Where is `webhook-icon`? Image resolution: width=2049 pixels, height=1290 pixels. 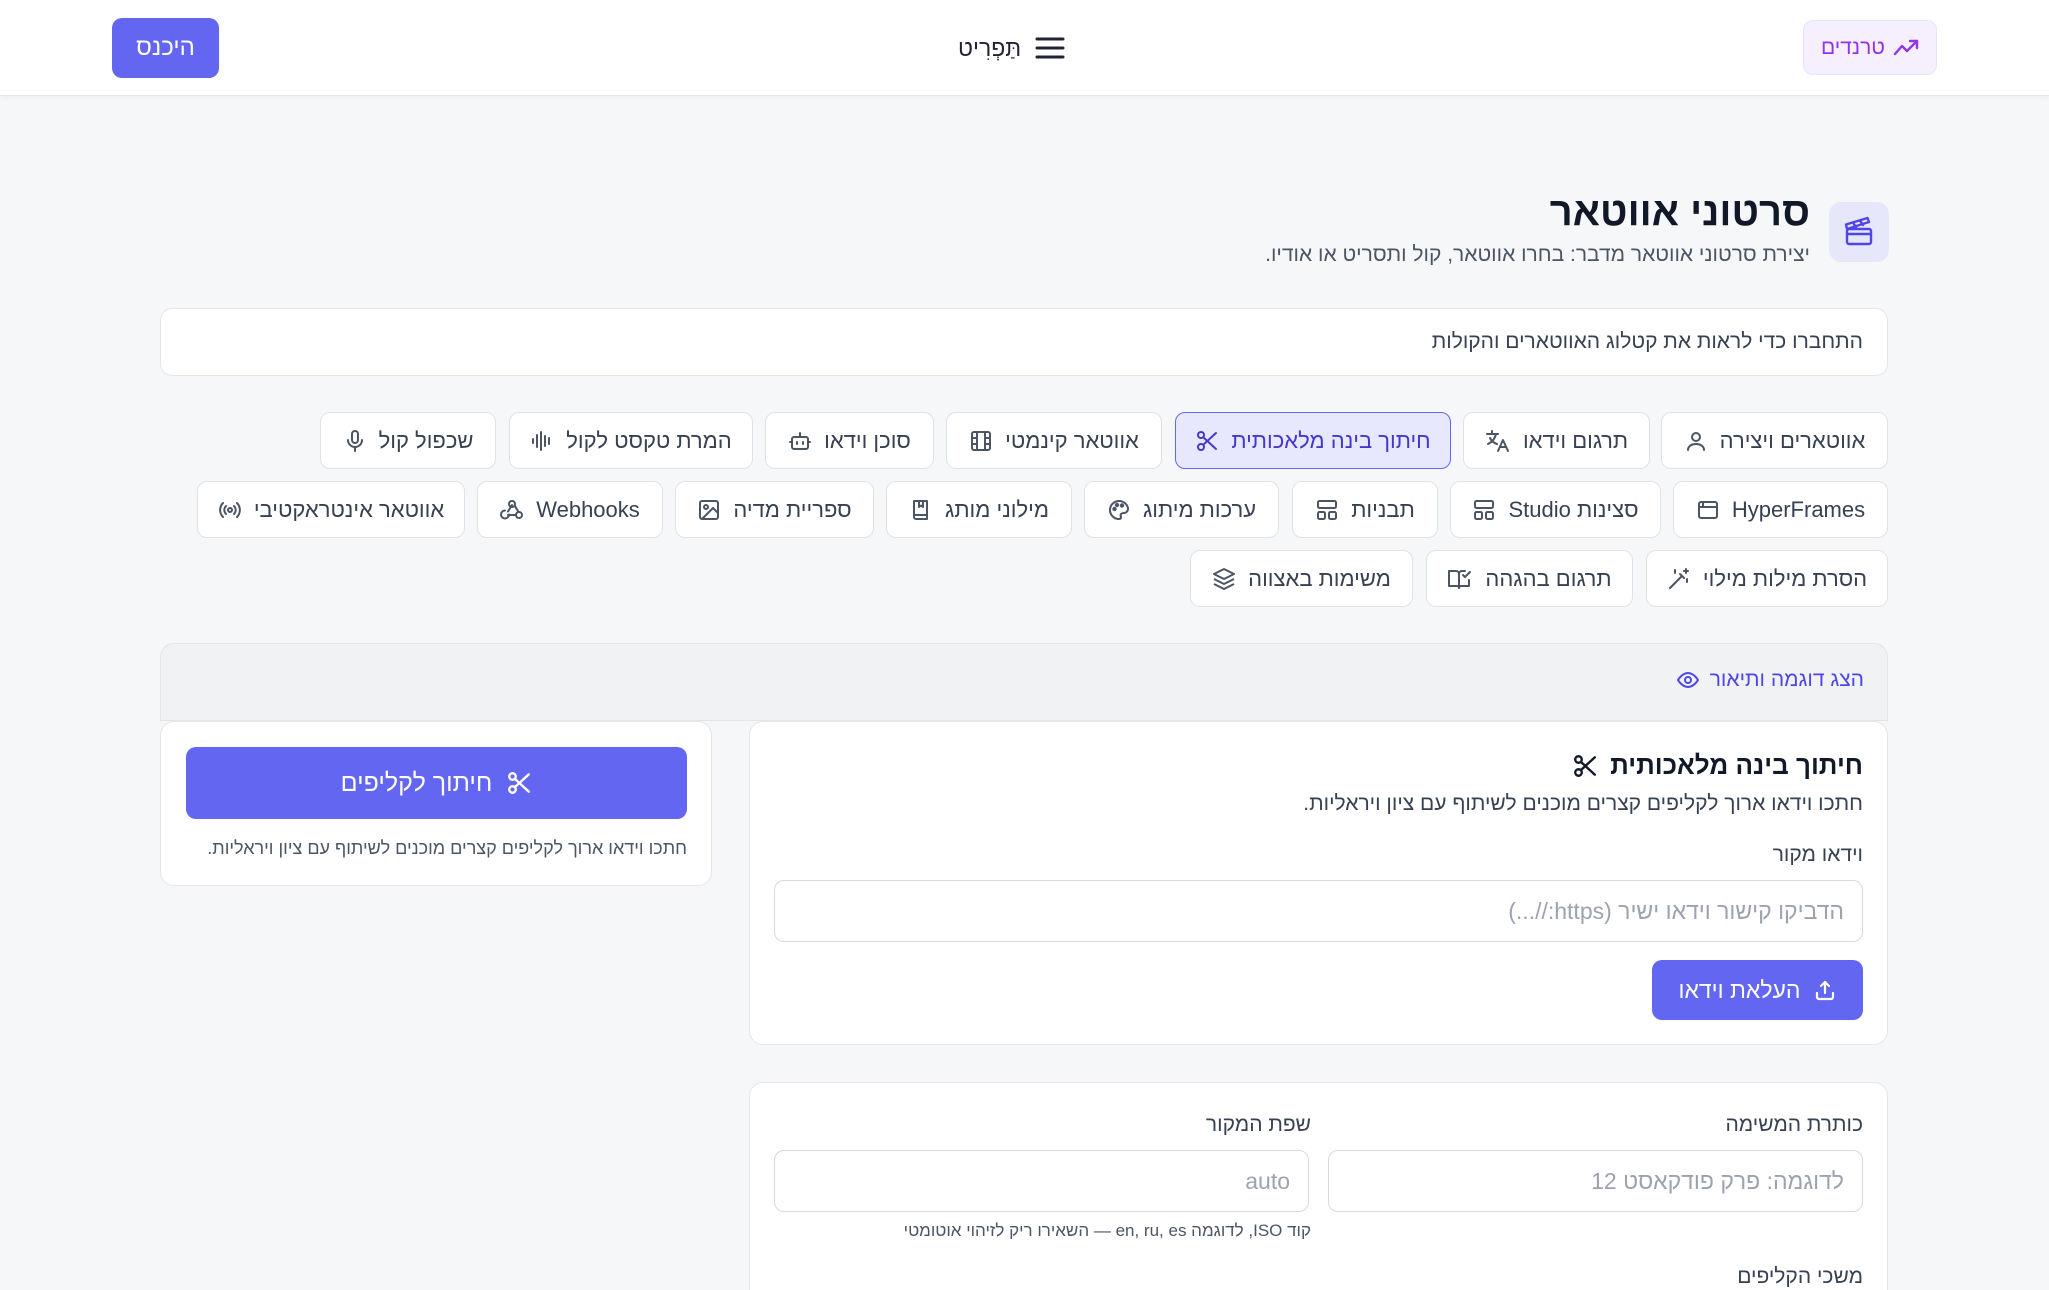 webhook-icon is located at coordinates (512, 510).